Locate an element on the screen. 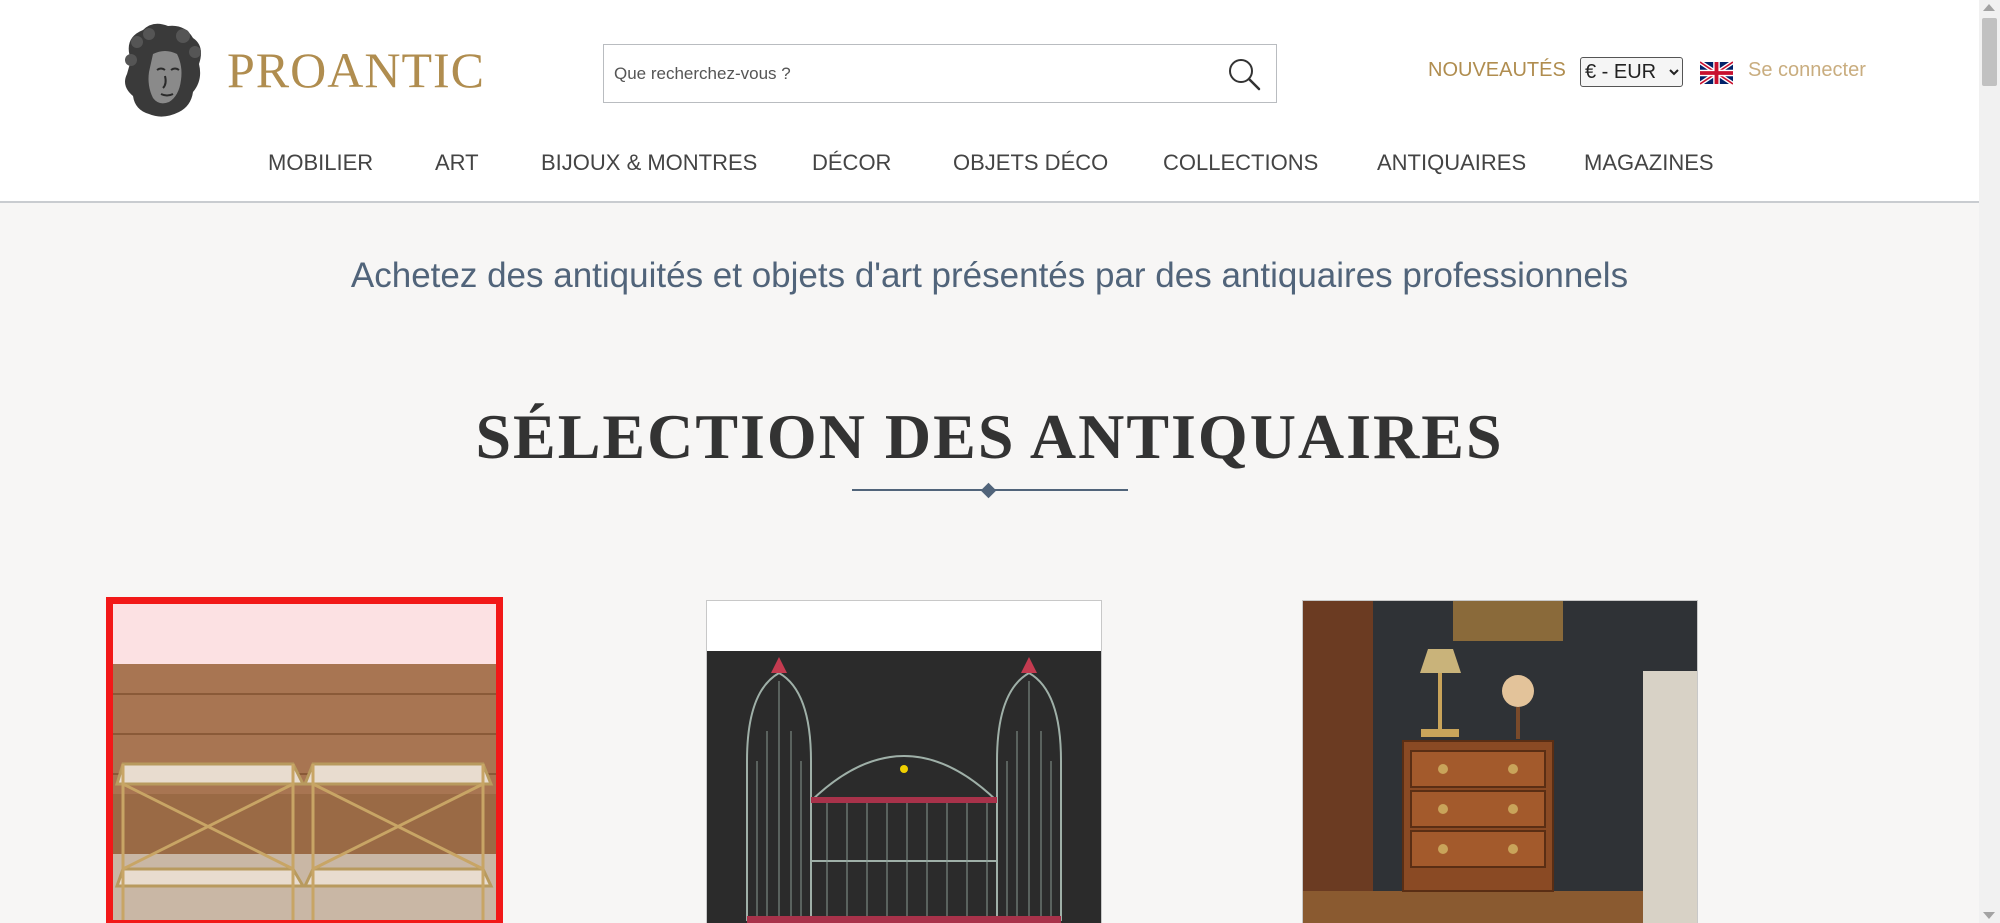 The image size is (2000, 923). title-divider-diamond is located at coordinates (988, 490).